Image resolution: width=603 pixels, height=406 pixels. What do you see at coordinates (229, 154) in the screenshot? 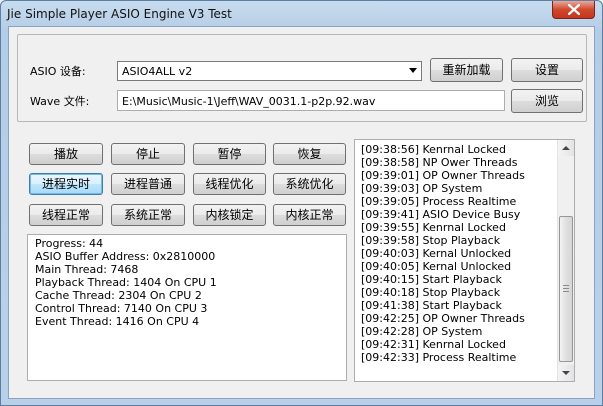
I see `pause-button: 暂停` at bounding box center [229, 154].